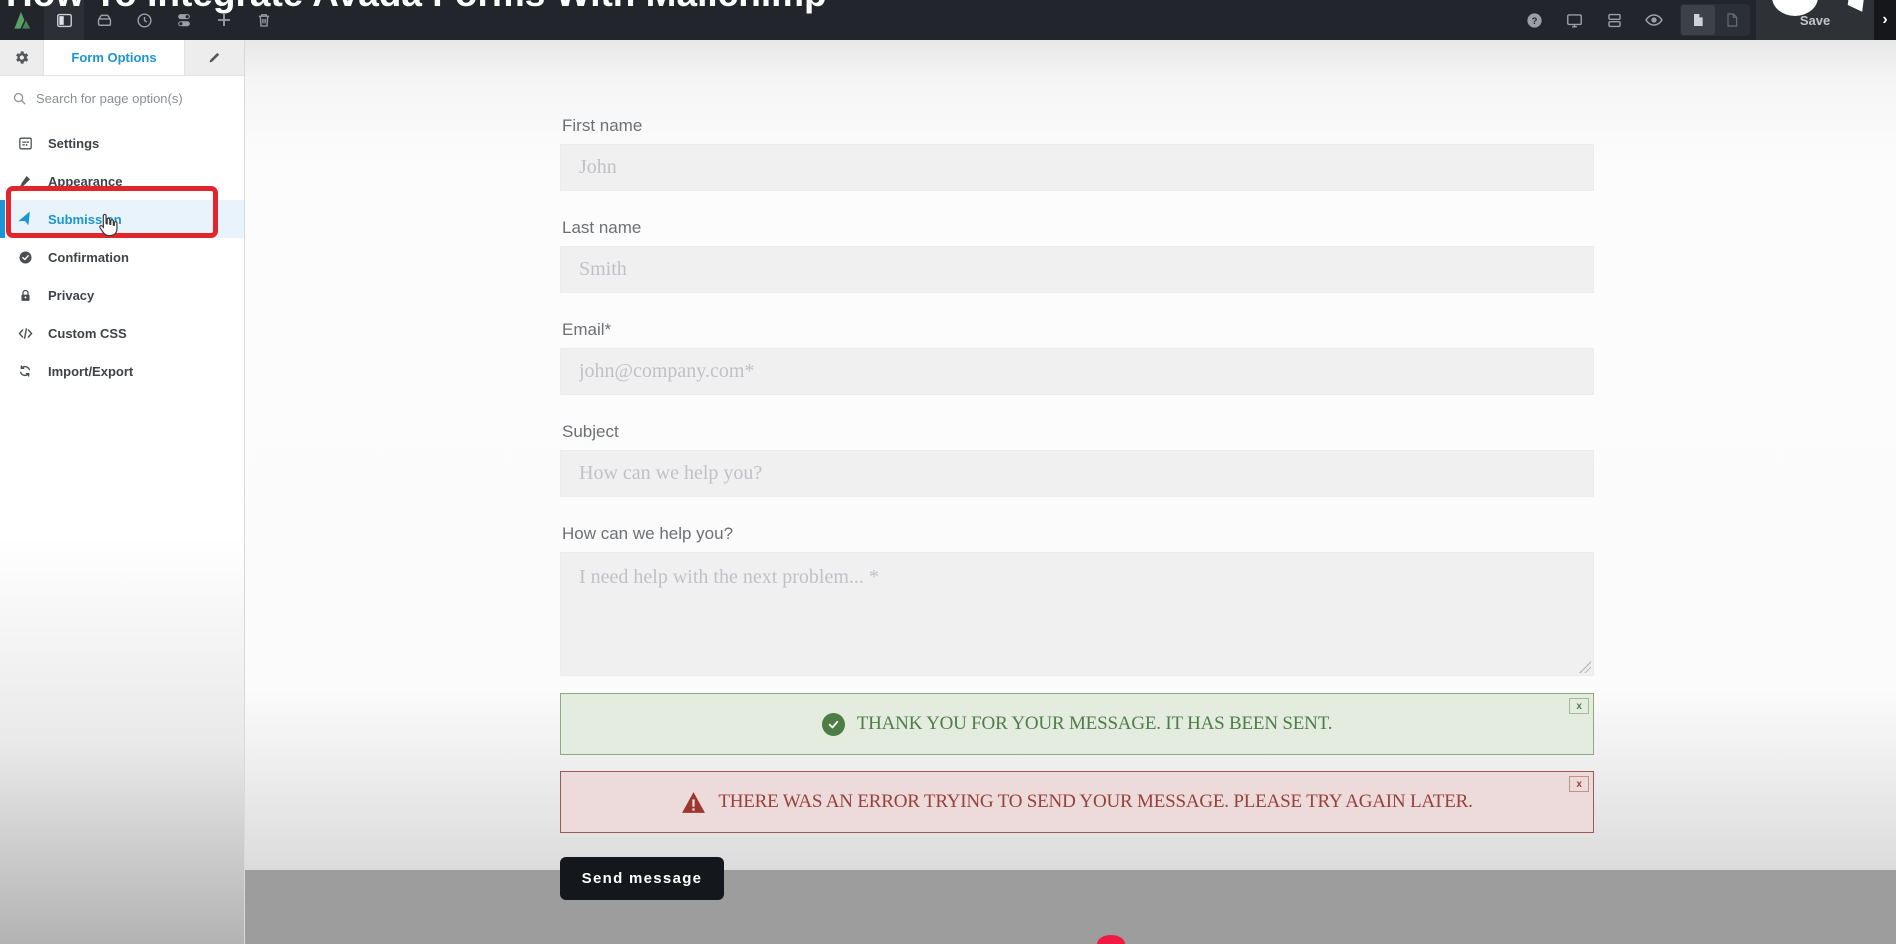 This screenshot has width=1896, height=944. I want to click on history-clock-icon, so click(144, 20).